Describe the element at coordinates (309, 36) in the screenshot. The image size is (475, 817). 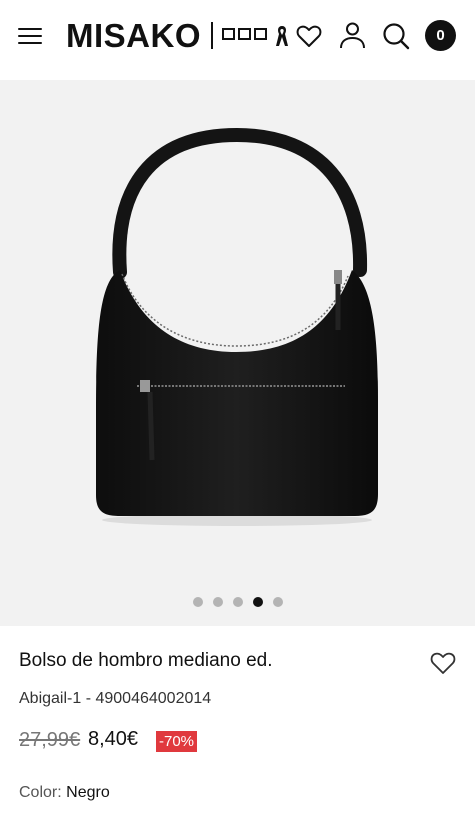
I see `heart-icon` at that location.